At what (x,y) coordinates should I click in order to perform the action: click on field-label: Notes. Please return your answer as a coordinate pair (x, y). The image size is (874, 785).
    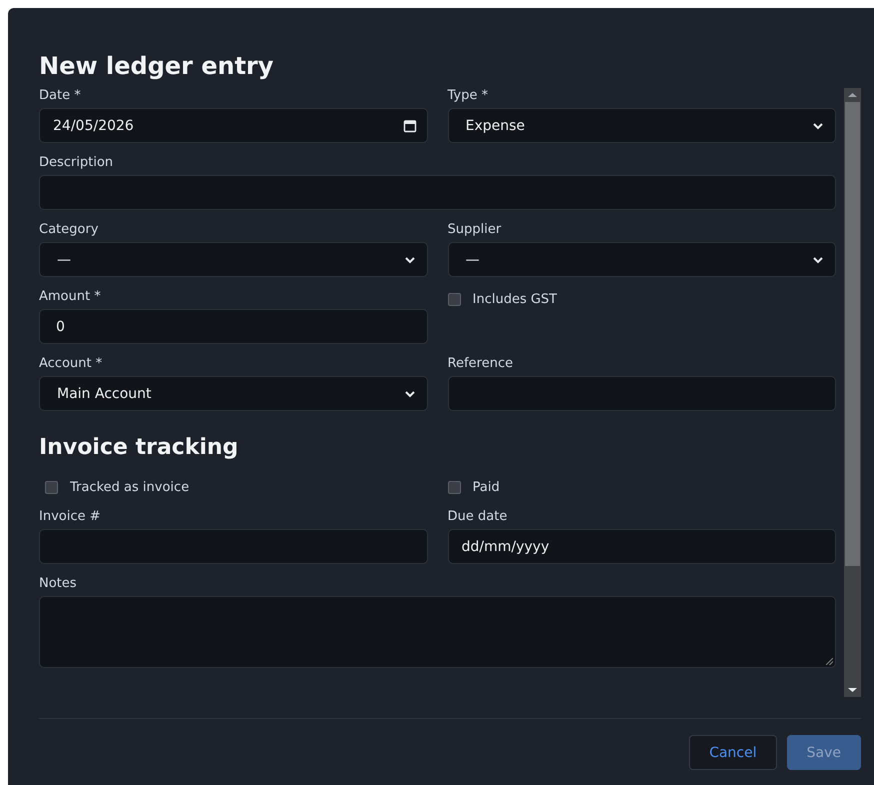
    Looking at the image, I should click on (58, 584).